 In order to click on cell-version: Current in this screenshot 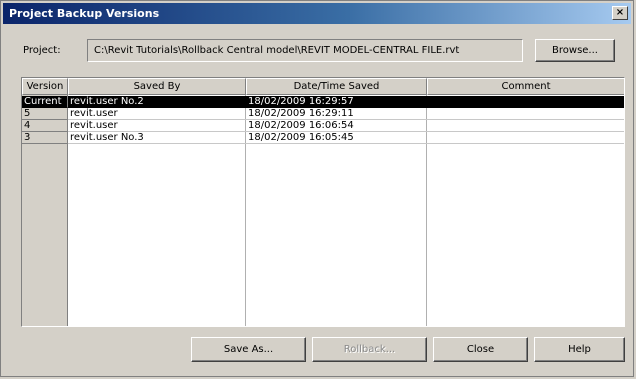, I will do `click(45, 102)`.